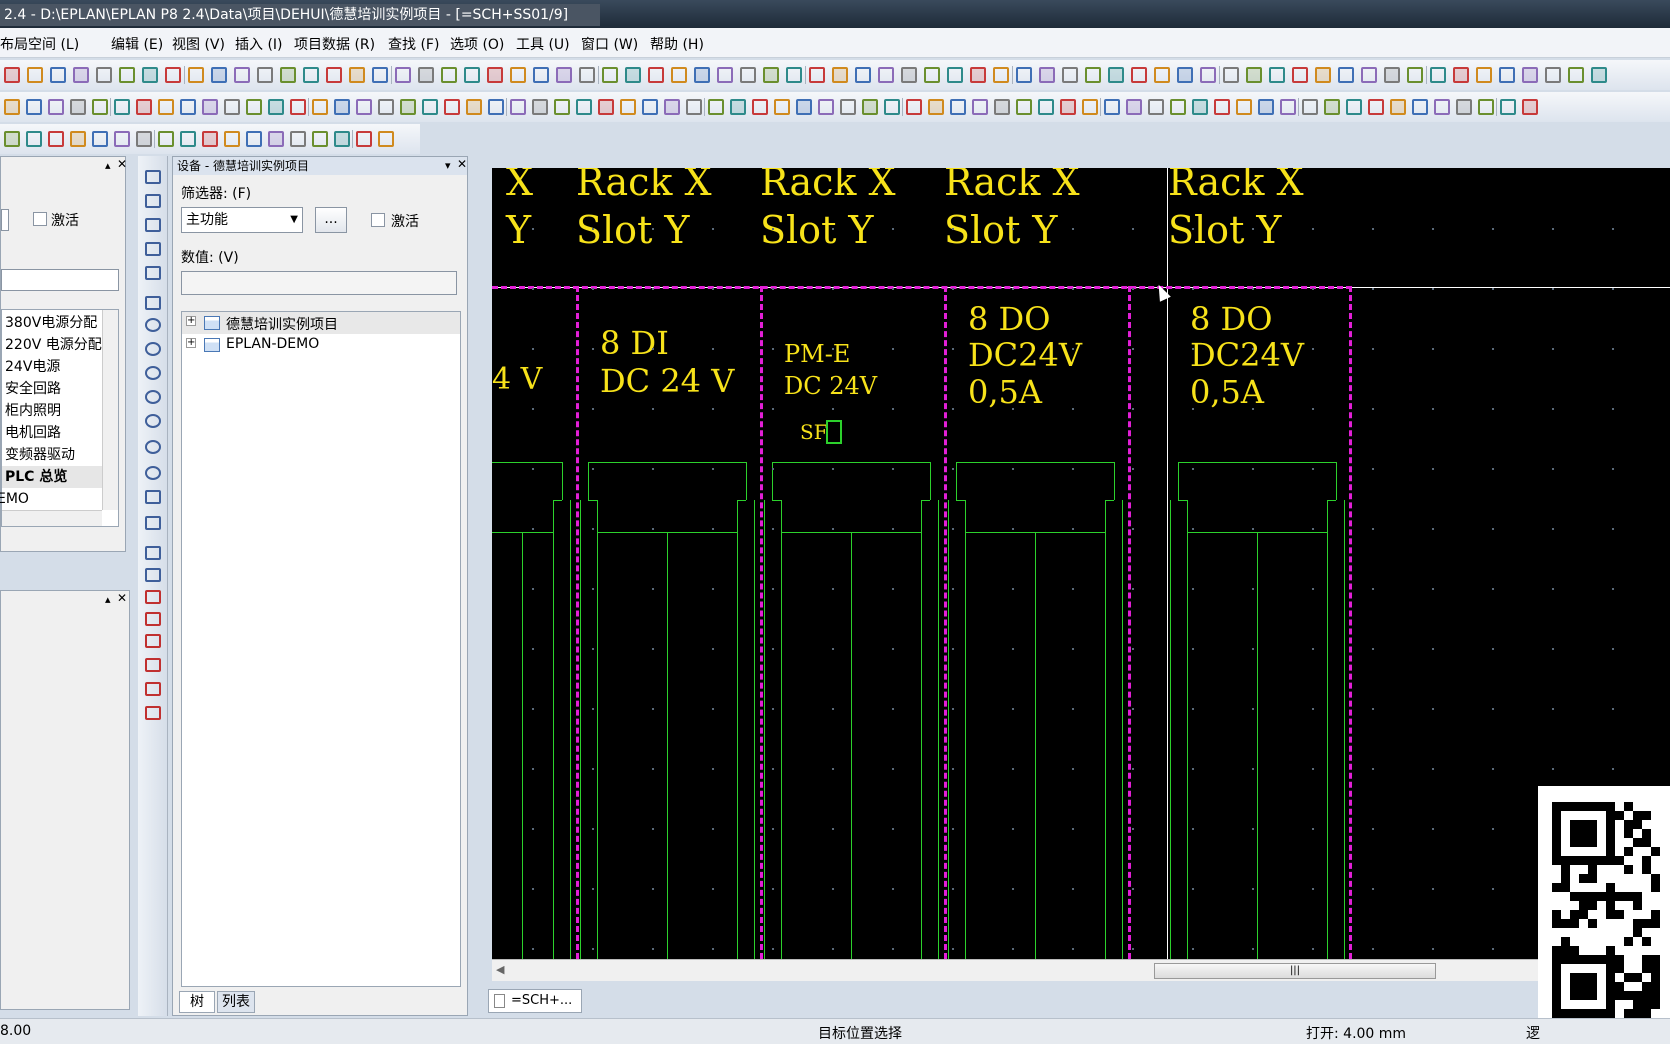 This screenshot has height=1044, width=1670. Describe the element at coordinates (191, 343) in the screenshot. I see `expand-icon: +` at that location.